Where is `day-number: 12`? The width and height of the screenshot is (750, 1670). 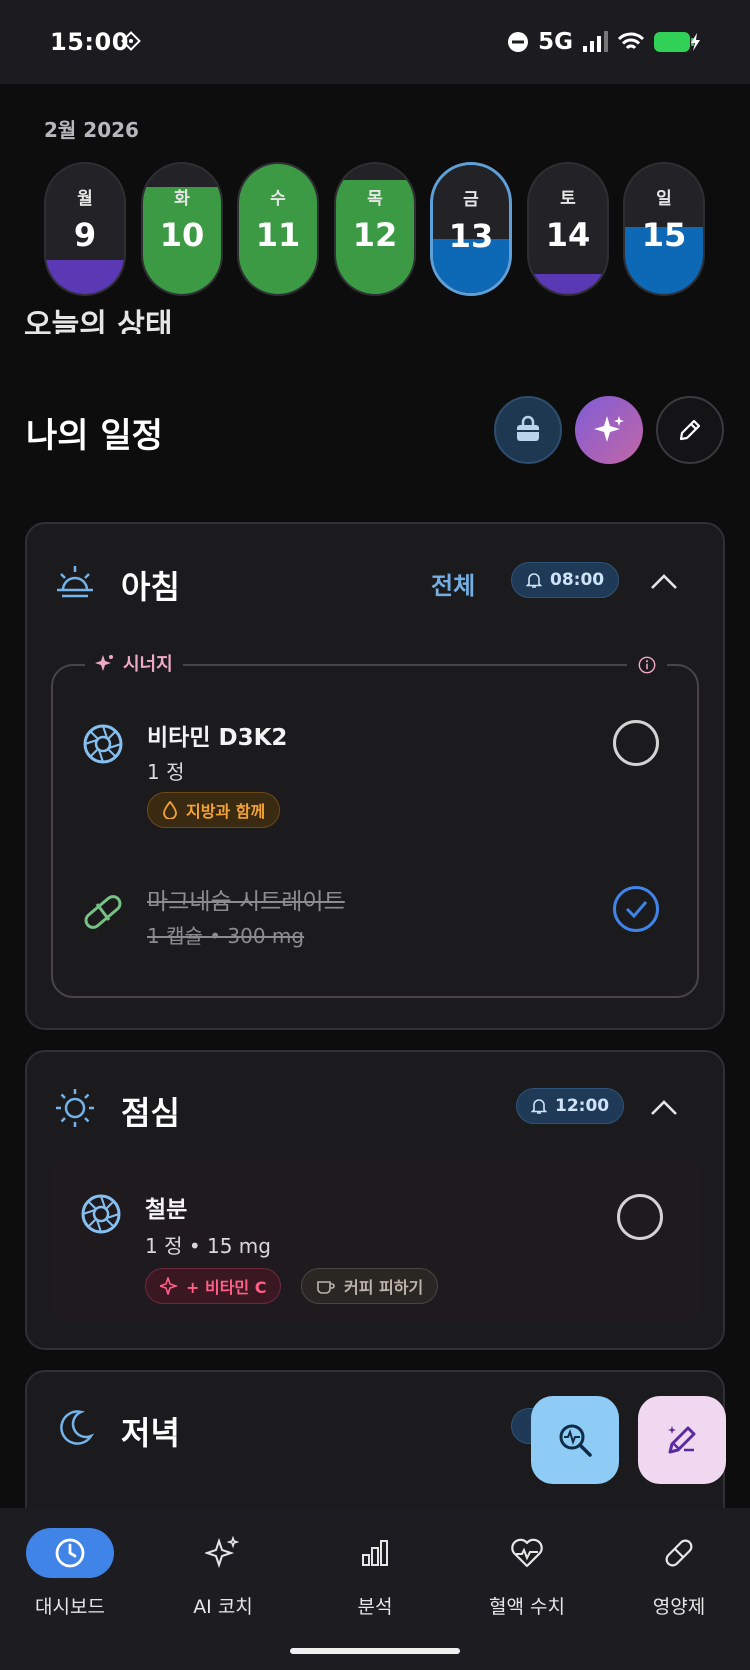
day-number: 12 is located at coordinates (375, 235).